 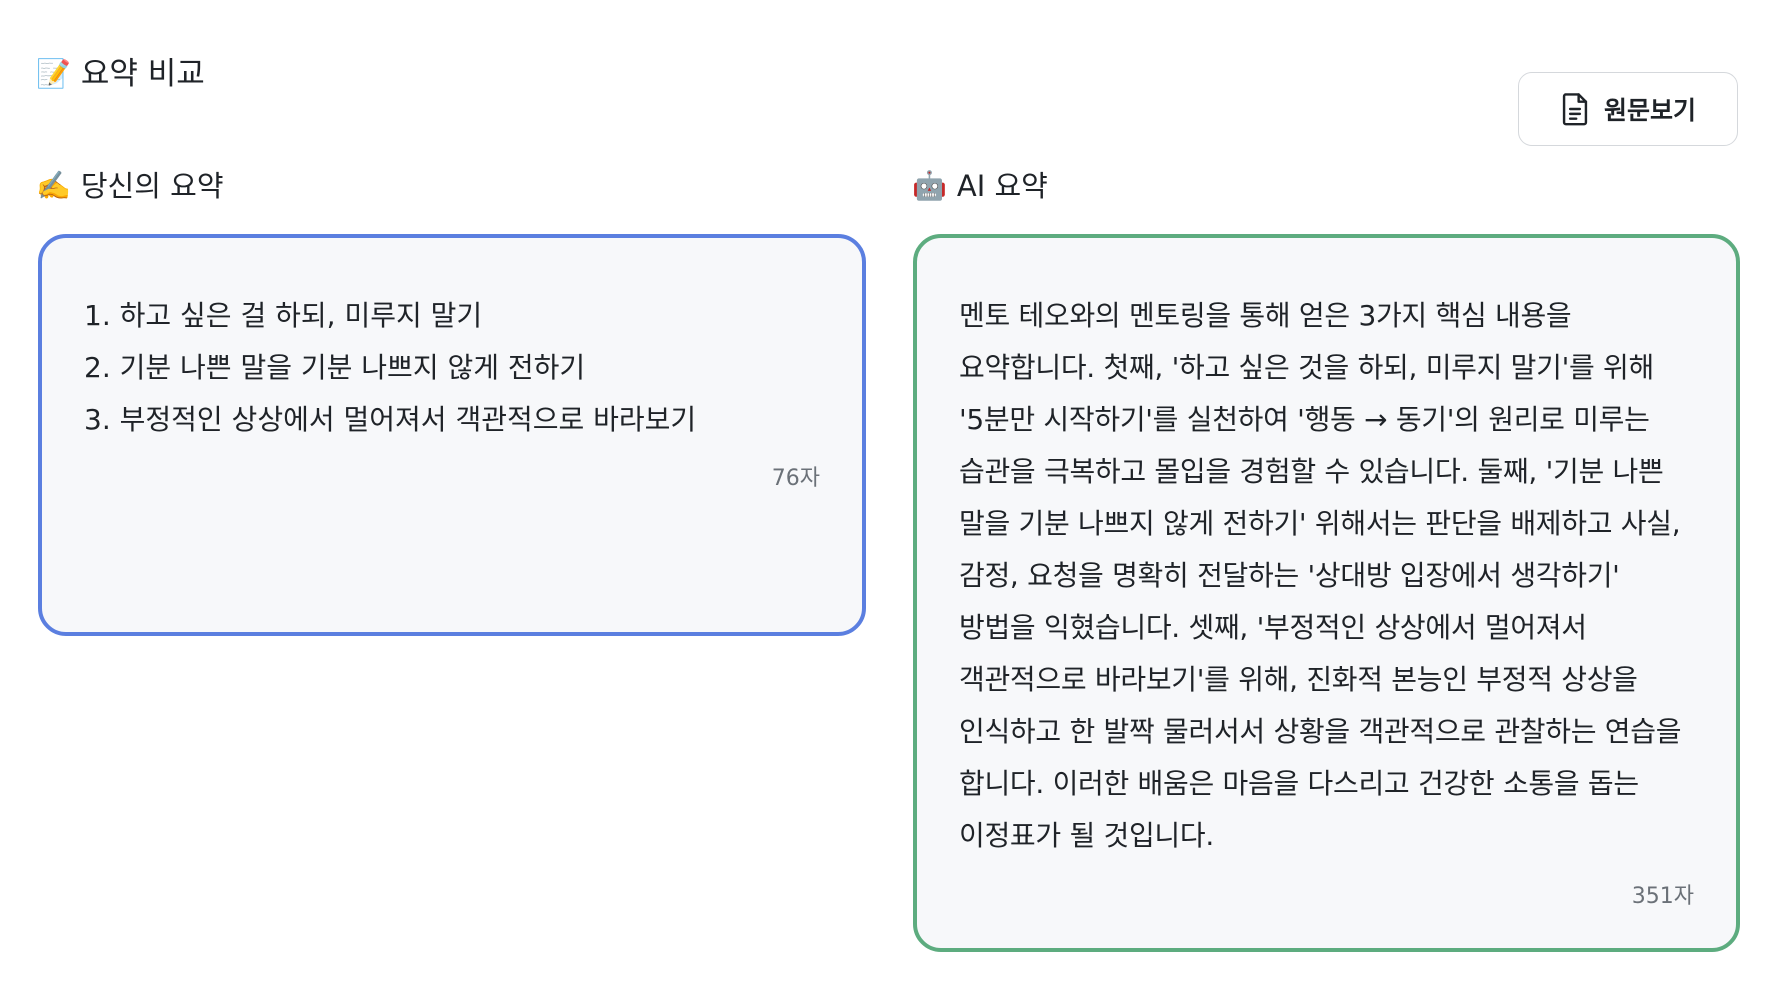 What do you see at coordinates (1575, 109) in the screenshot?
I see `document-icon` at bounding box center [1575, 109].